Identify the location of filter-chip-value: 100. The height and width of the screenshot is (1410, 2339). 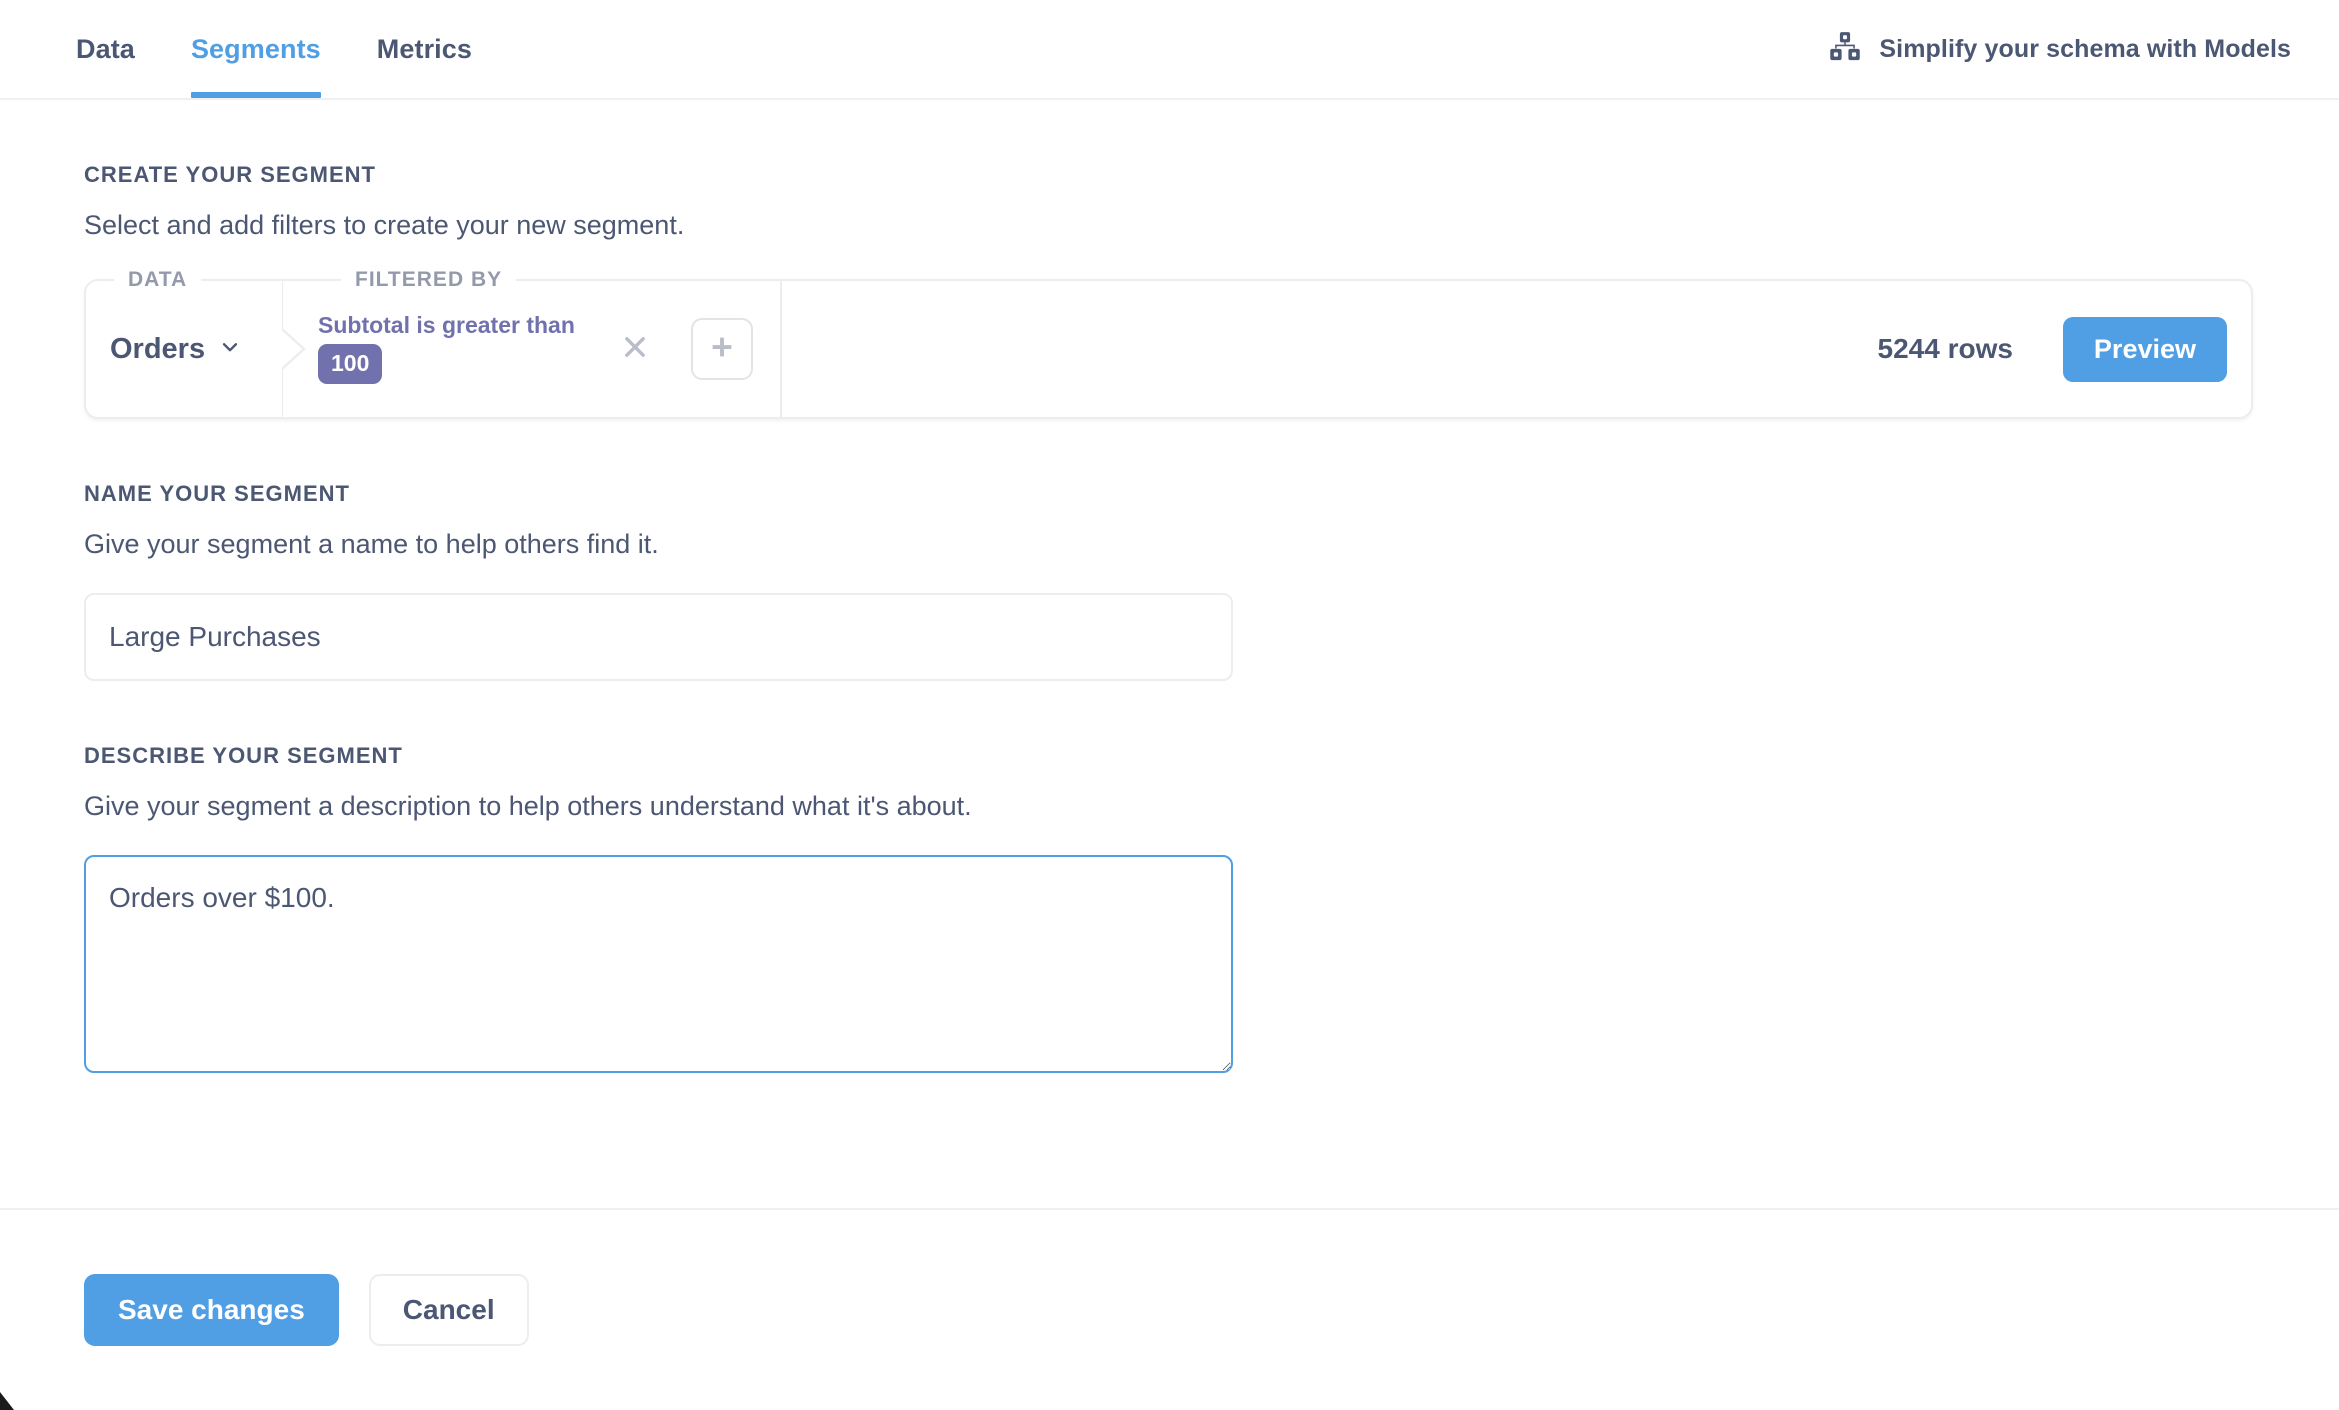
(350, 364).